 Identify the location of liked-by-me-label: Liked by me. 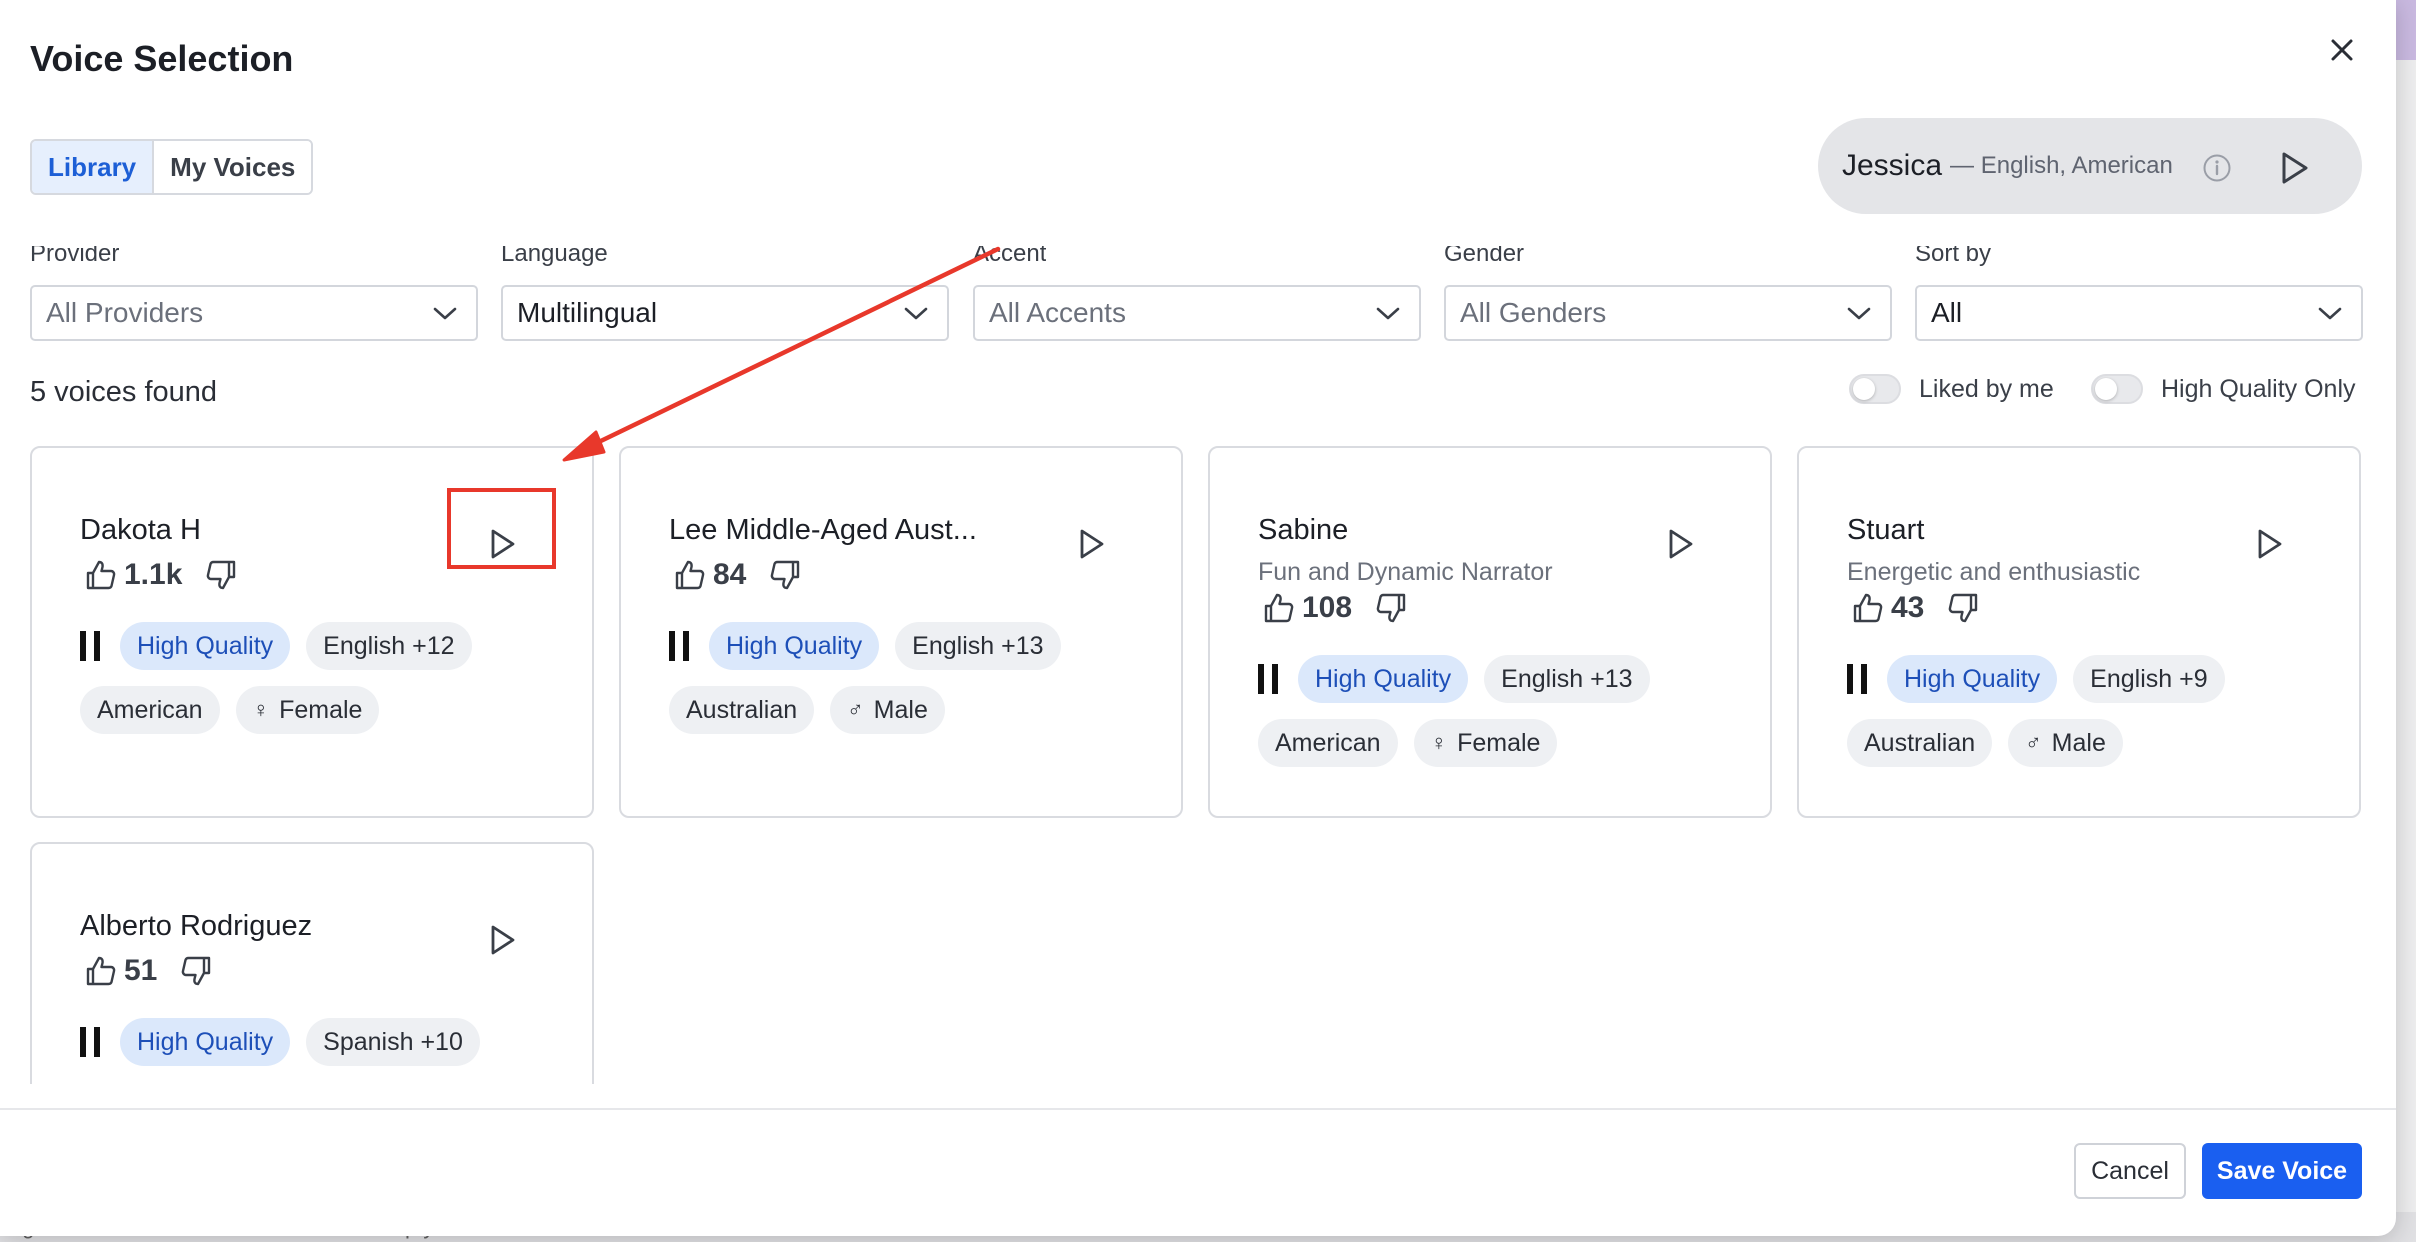
(1986, 388).